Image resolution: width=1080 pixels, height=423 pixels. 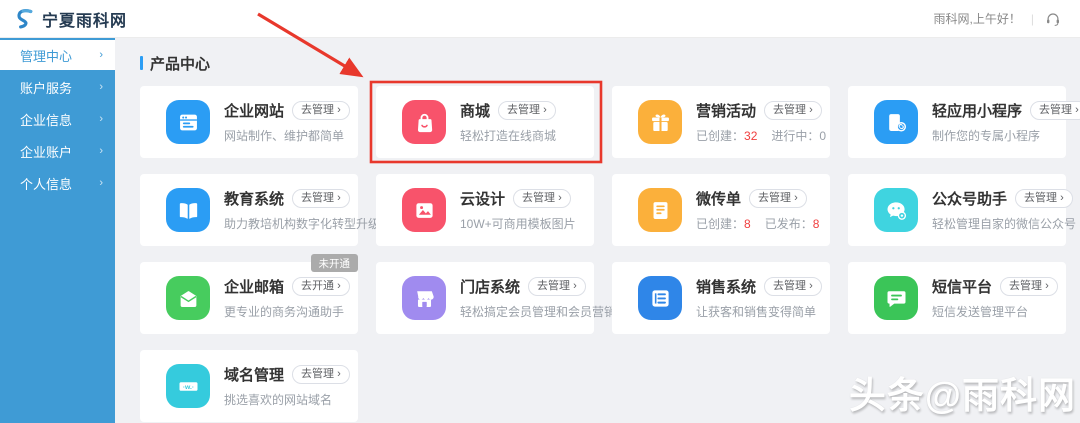 I want to click on education-book-icon, so click(x=188, y=210).